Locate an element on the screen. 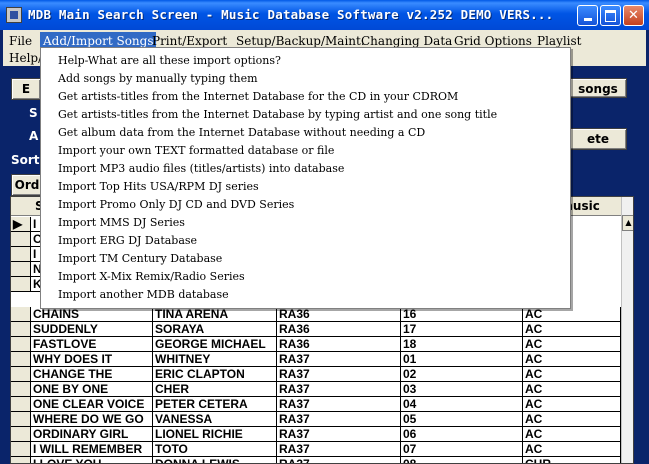 Image resolution: width=649 pixels, height=464 pixels. table-row: CHAINS TINA ARENA RA36 16 AC is located at coordinates (316, 314).